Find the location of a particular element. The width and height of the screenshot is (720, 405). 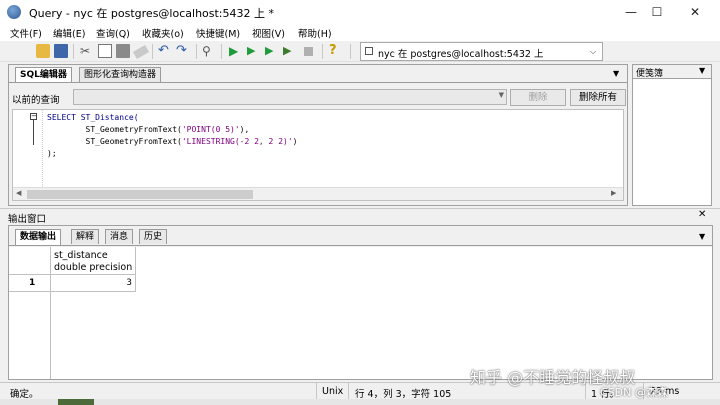

tab-data-output: 数据输出 is located at coordinates (38, 237).